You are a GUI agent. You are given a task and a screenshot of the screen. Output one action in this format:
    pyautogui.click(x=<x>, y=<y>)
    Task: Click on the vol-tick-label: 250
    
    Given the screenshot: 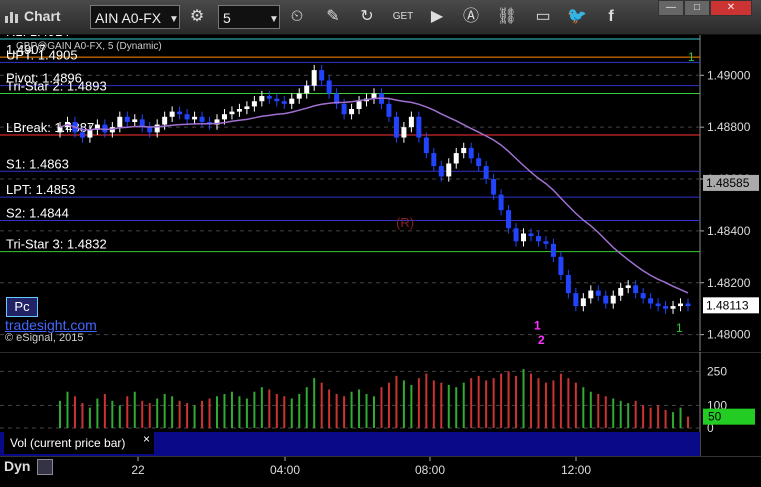 What is the action you would take?
    pyautogui.click(x=717, y=371)
    